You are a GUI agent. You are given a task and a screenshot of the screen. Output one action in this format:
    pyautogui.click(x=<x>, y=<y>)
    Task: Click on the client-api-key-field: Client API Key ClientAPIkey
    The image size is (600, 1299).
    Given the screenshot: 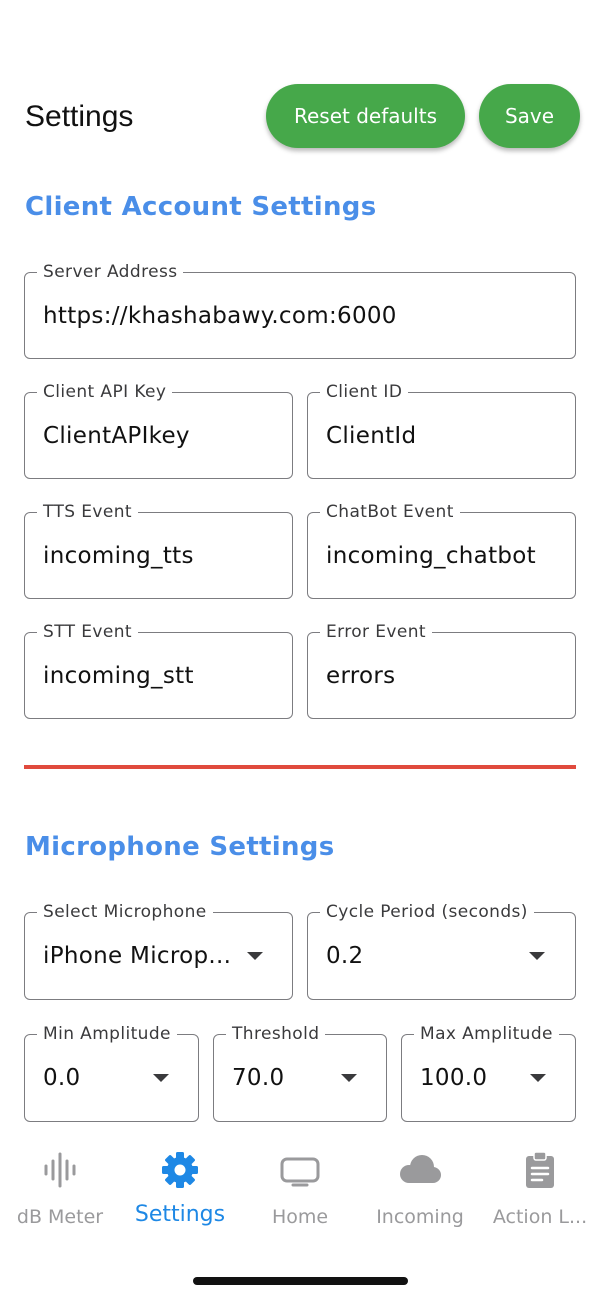 What is the action you would take?
    pyautogui.click(x=158, y=430)
    